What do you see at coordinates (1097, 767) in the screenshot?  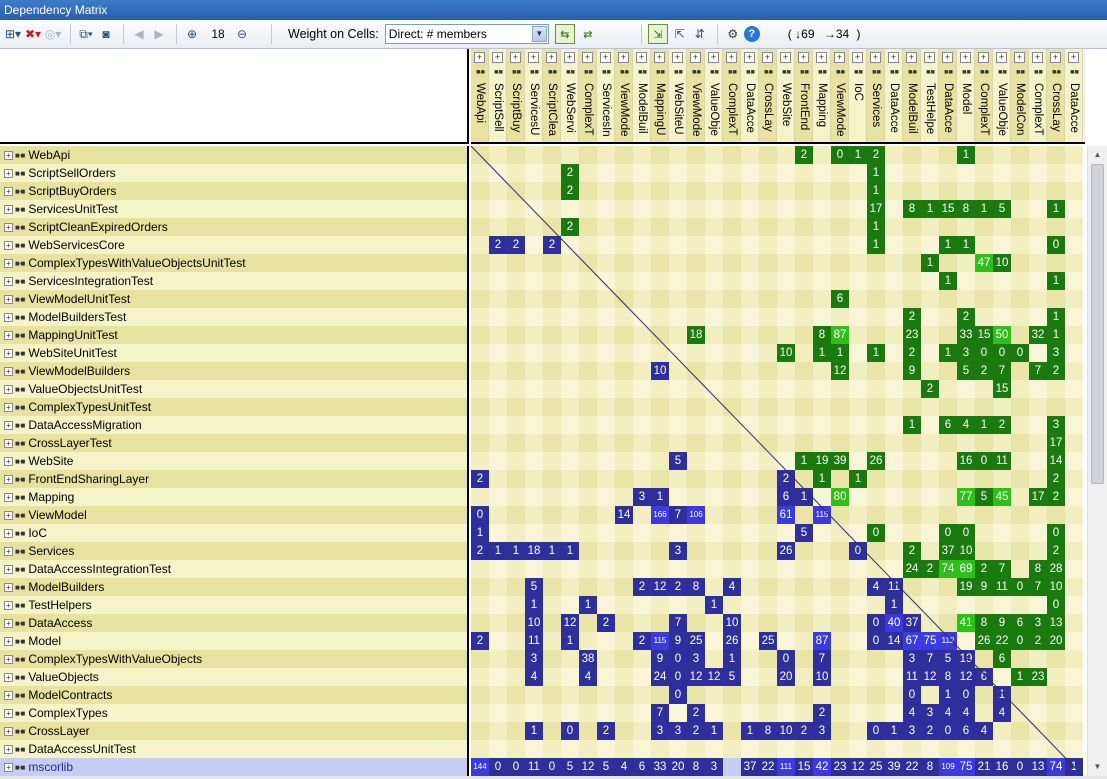 I see `scroll-down-icon: ▼` at bounding box center [1097, 767].